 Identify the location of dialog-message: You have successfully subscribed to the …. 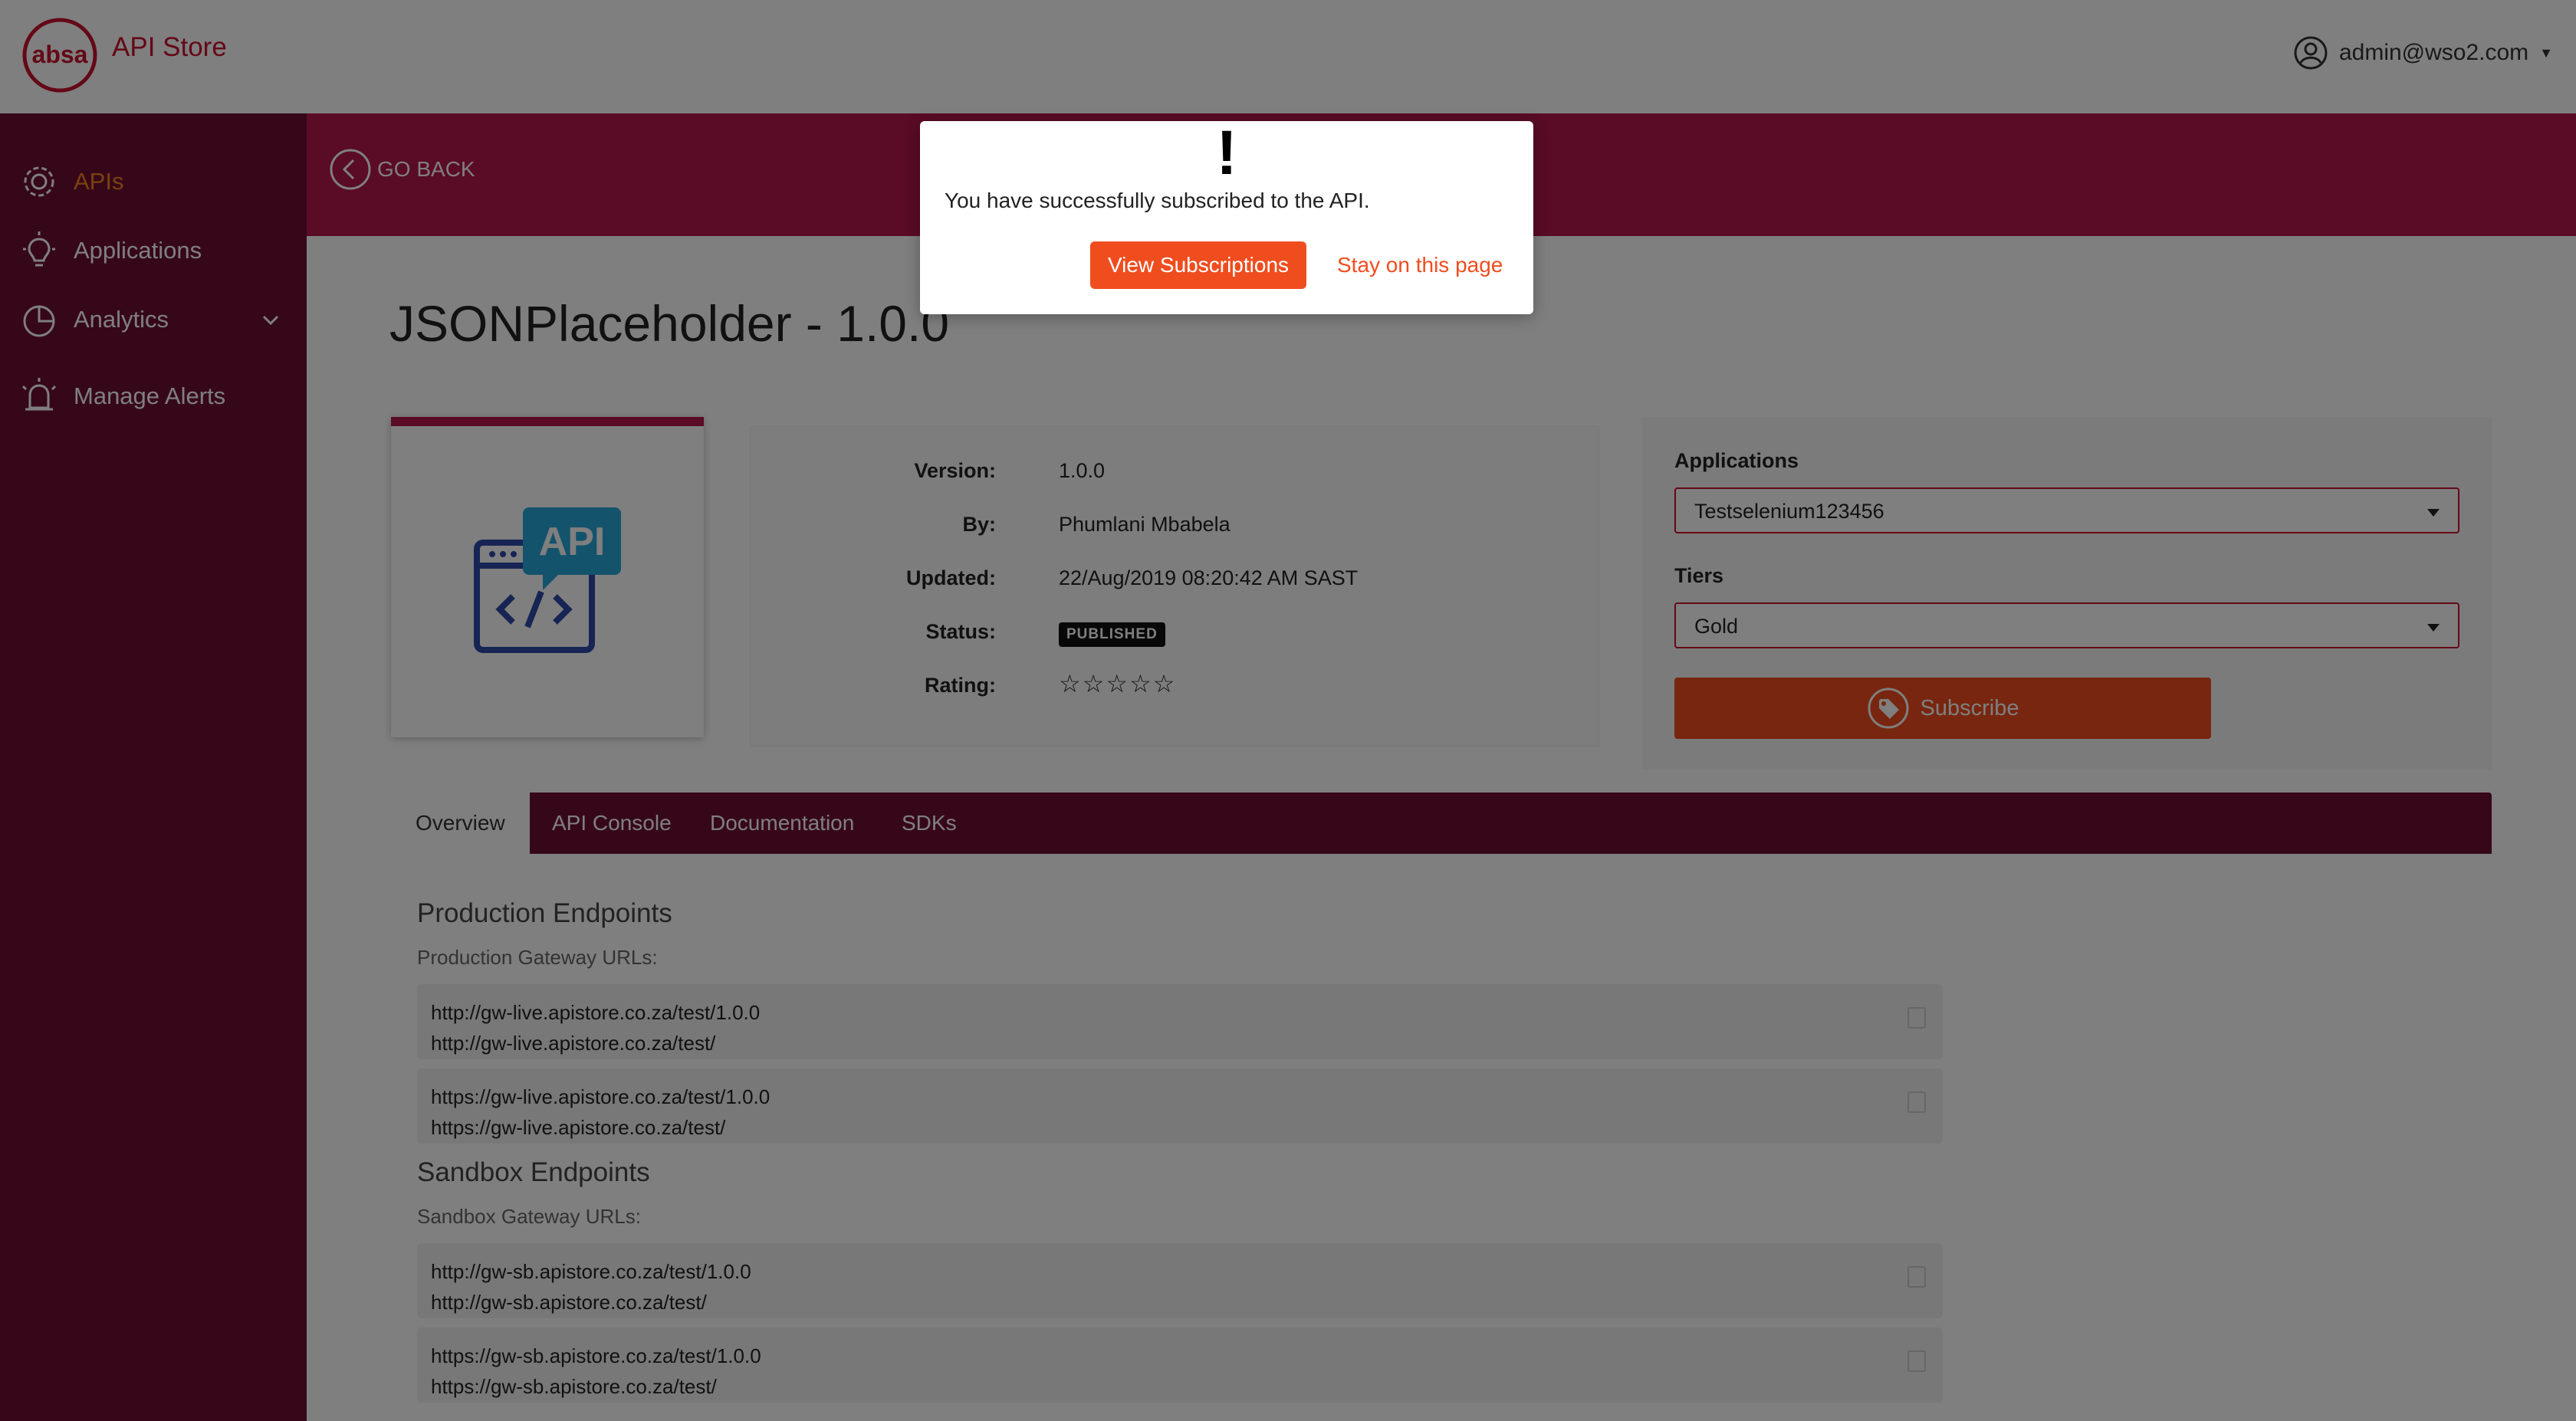
(1158, 200).